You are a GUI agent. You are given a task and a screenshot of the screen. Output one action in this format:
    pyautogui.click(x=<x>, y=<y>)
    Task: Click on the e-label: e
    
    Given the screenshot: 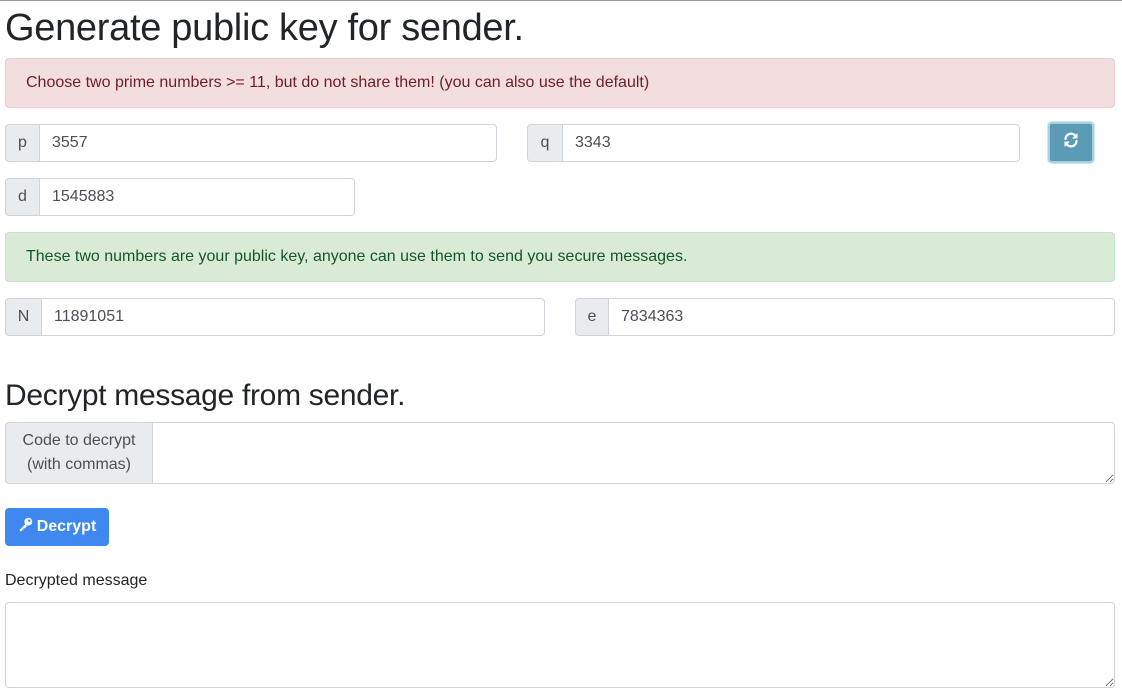 What is the action you would take?
    pyautogui.click(x=591, y=317)
    